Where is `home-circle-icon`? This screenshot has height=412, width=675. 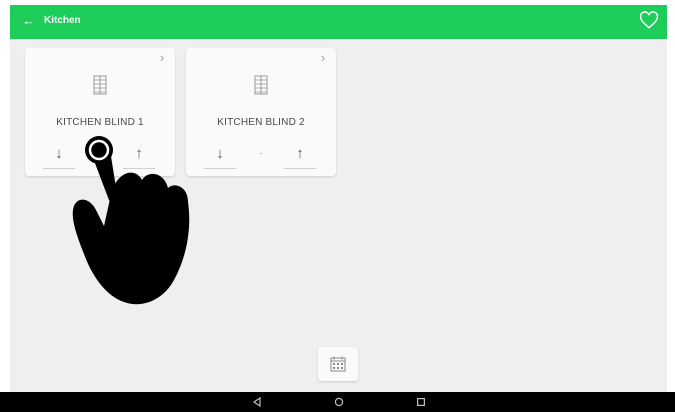
home-circle-icon is located at coordinates (339, 402).